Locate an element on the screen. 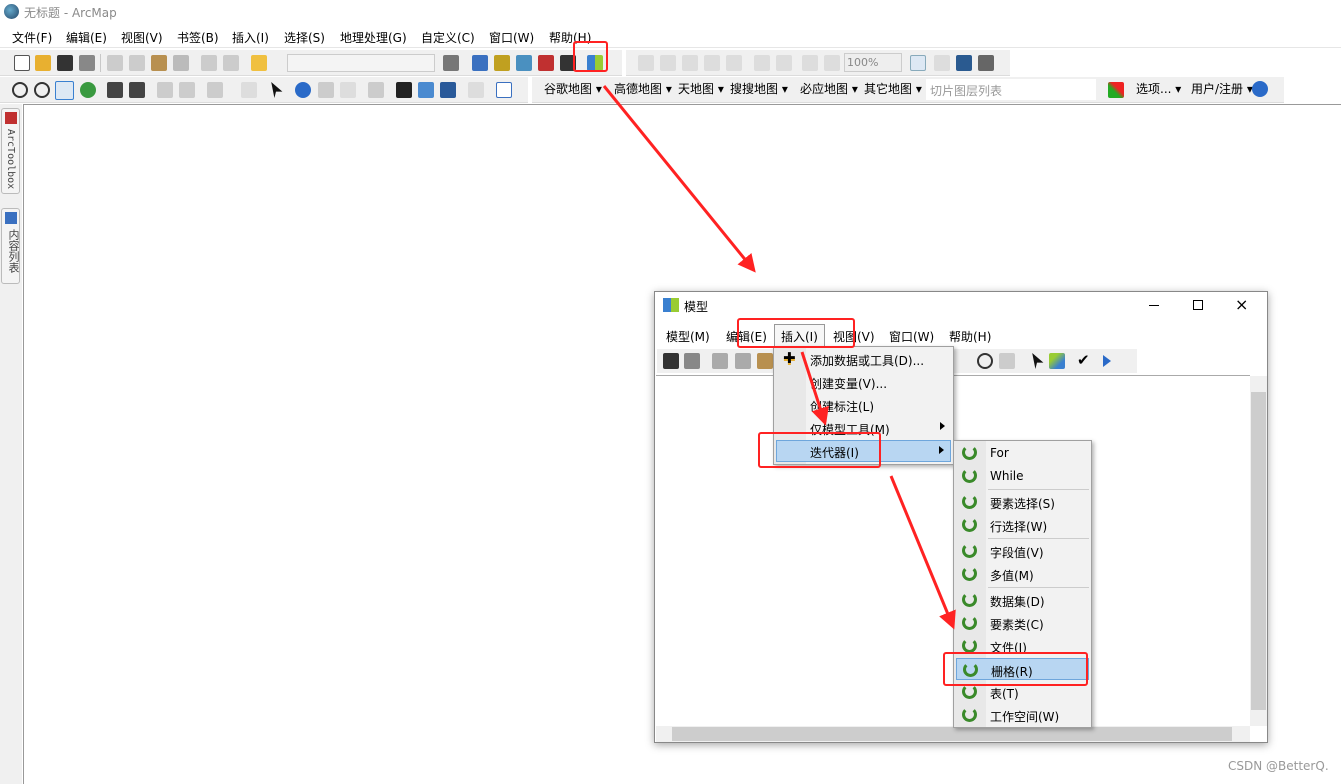 The width and height of the screenshot is (1341, 784). watermark: CSDN @BetterQ. is located at coordinates (1278, 766).